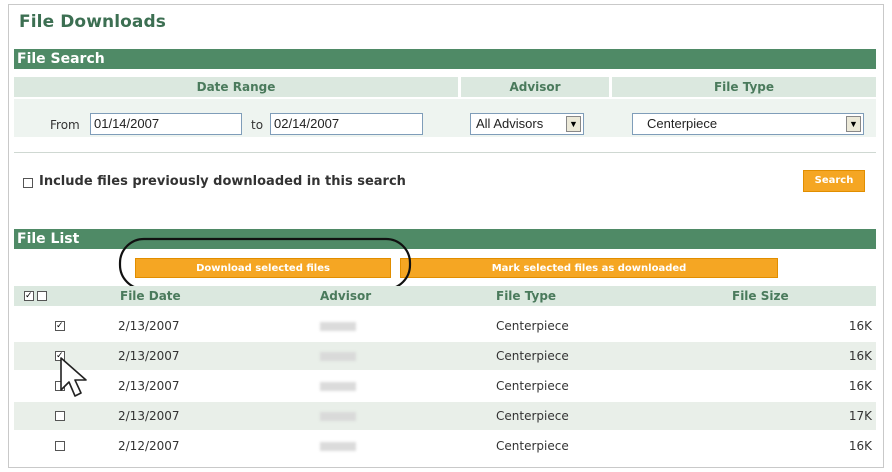  Describe the element at coordinates (834, 181) in the screenshot. I see `search-button: Search` at that location.